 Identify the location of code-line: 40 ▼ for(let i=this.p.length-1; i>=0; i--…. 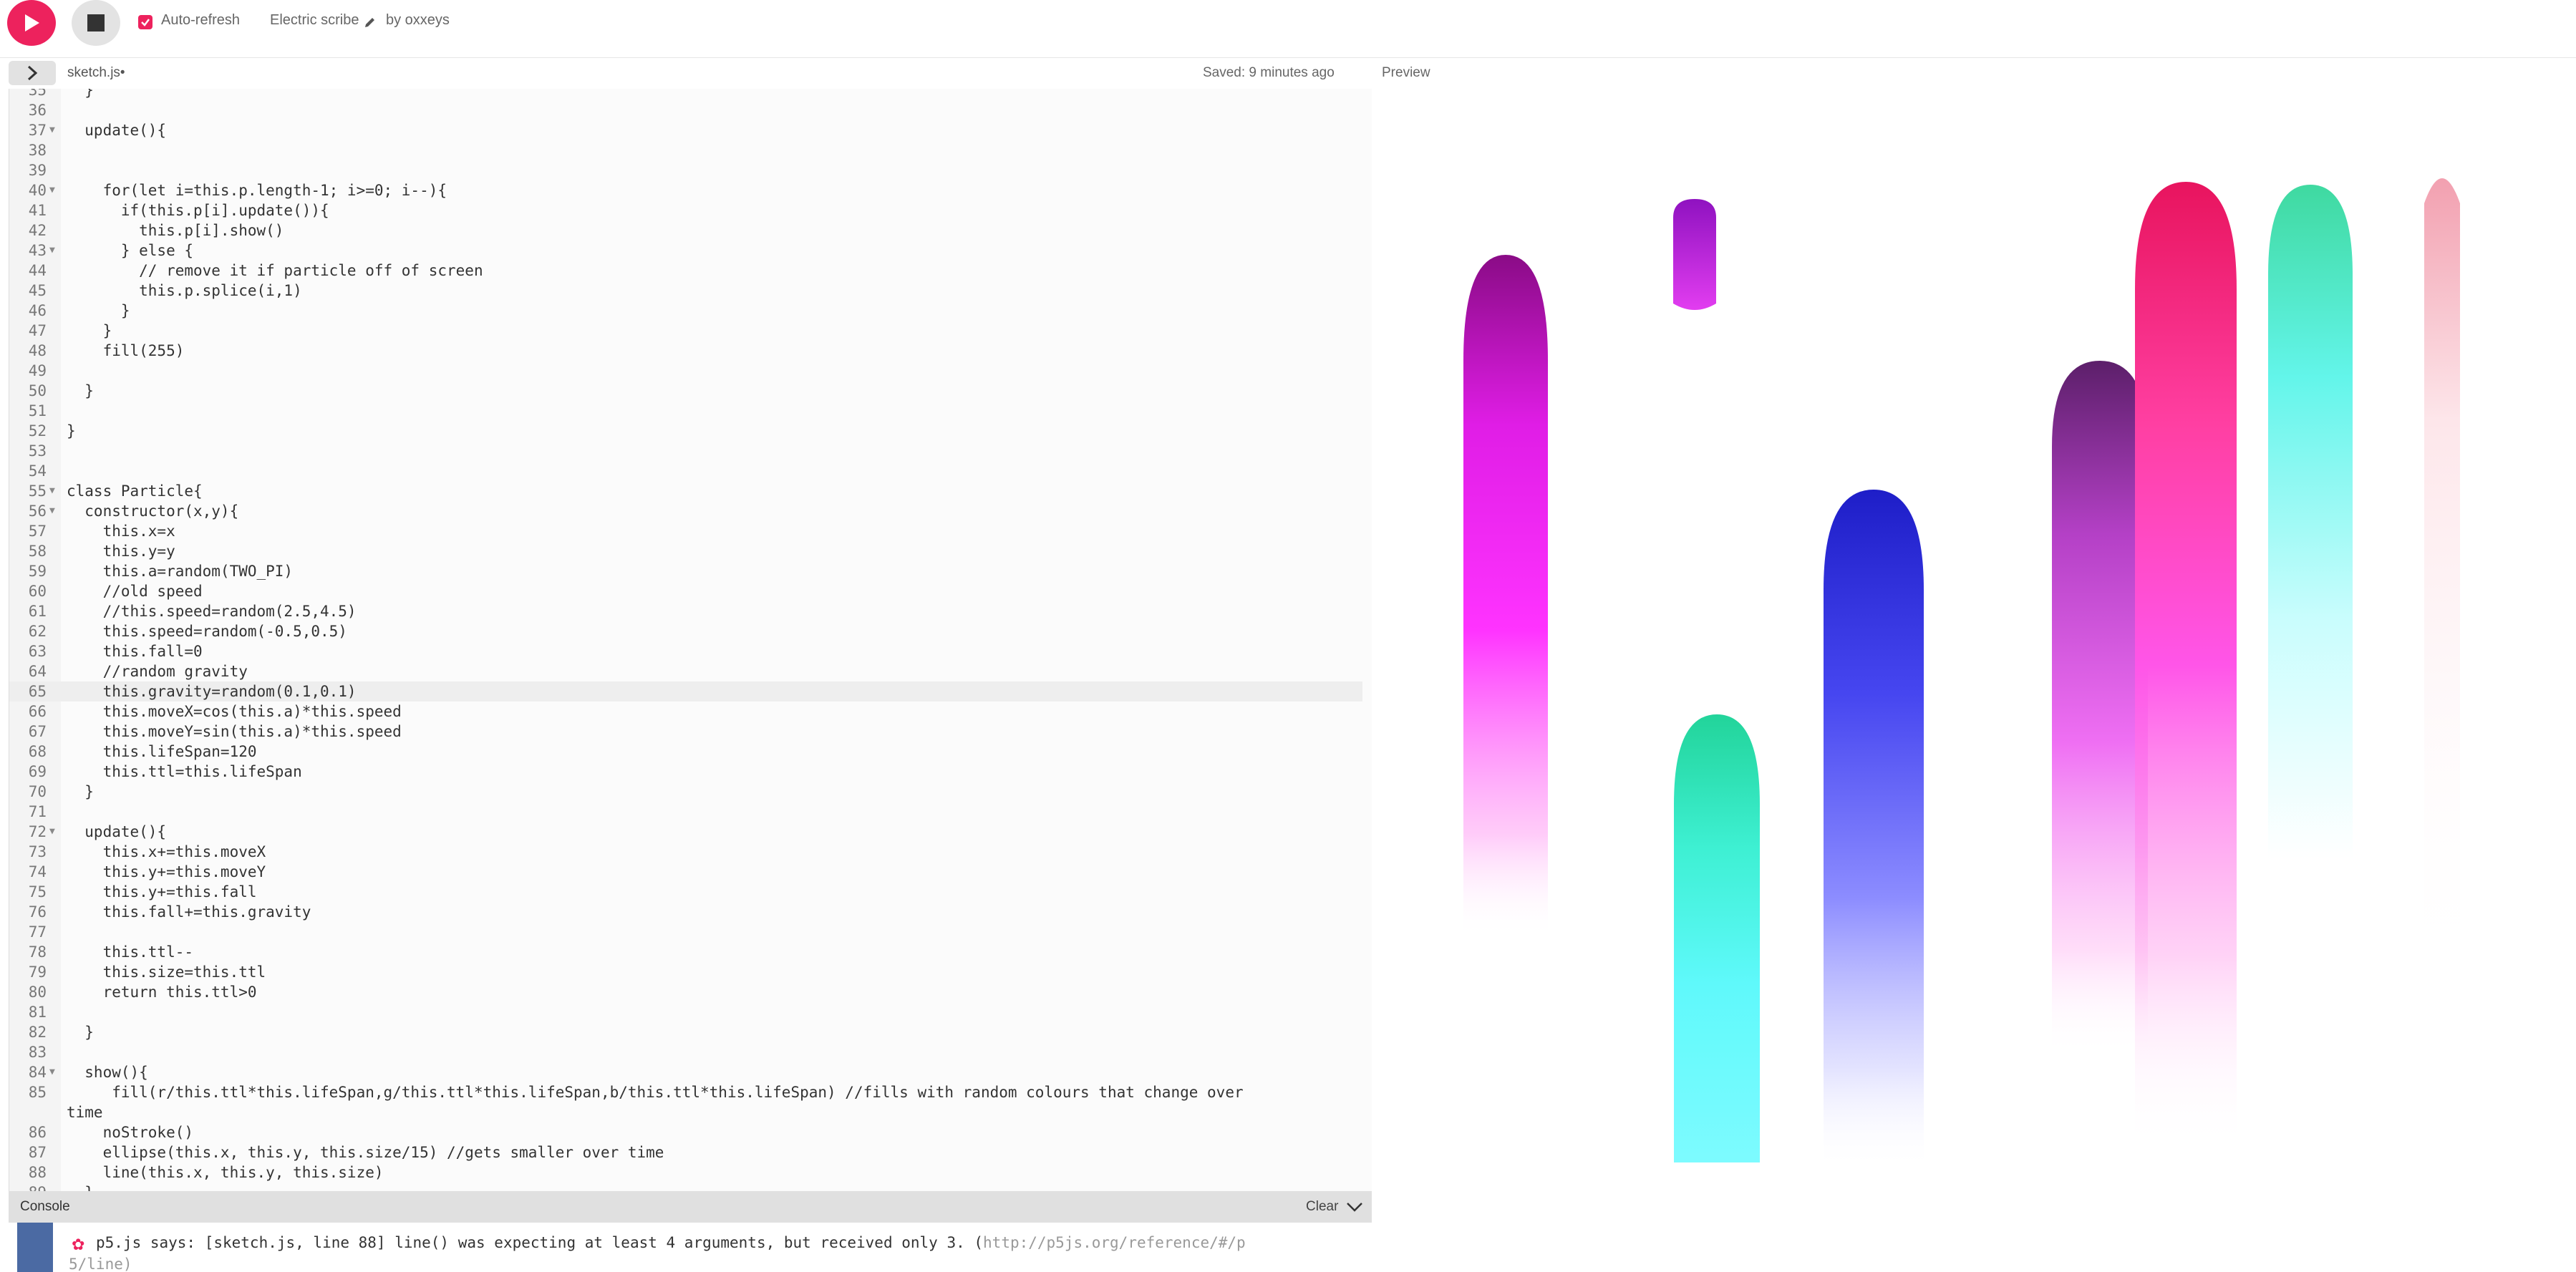
(685, 190).